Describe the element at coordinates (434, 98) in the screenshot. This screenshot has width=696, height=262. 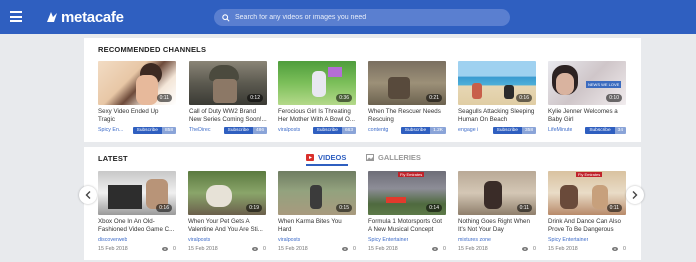
I see `duration-badge: 0:21` at that location.